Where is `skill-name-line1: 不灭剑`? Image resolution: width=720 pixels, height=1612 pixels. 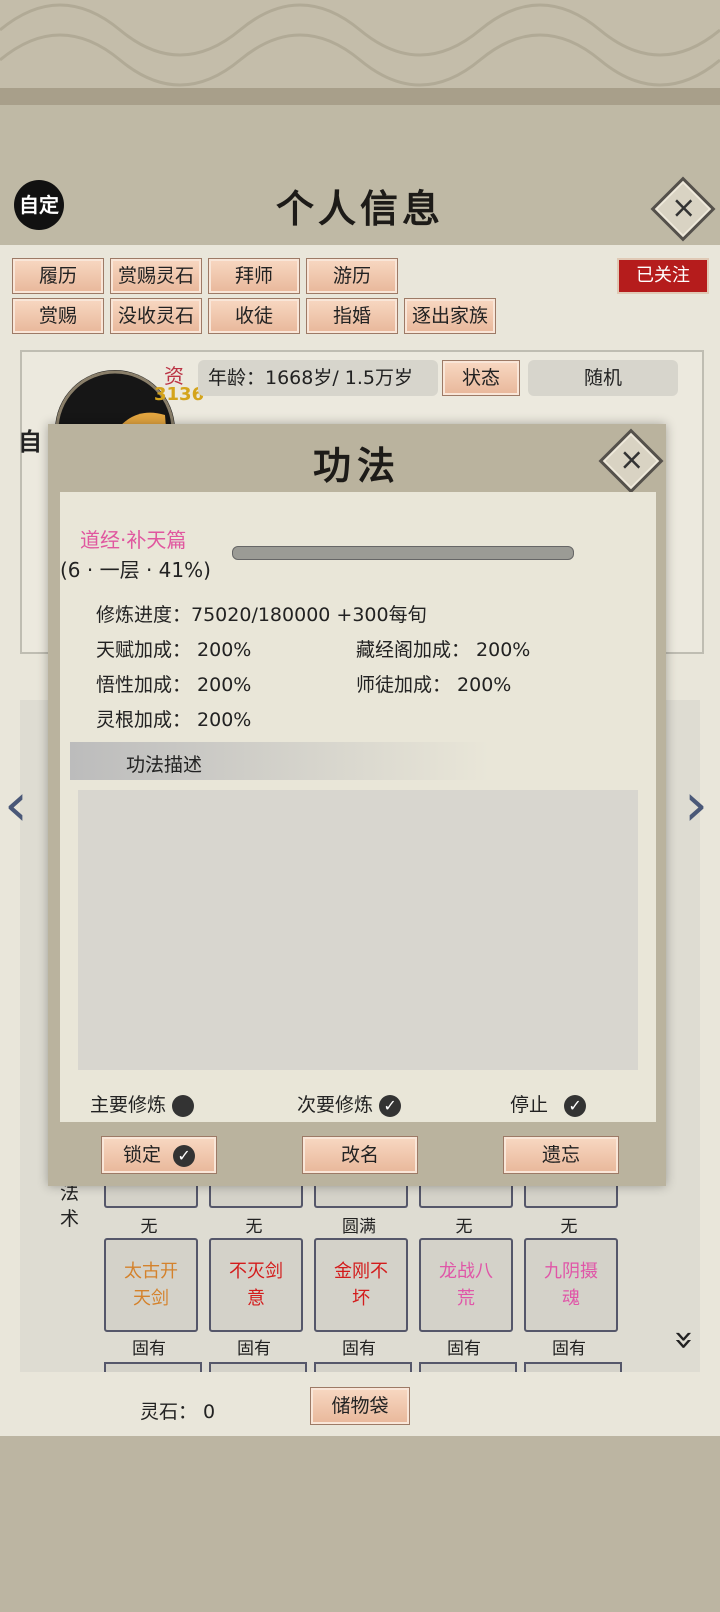 skill-name-line1: 不灭剑 is located at coordinates (256, 1271).